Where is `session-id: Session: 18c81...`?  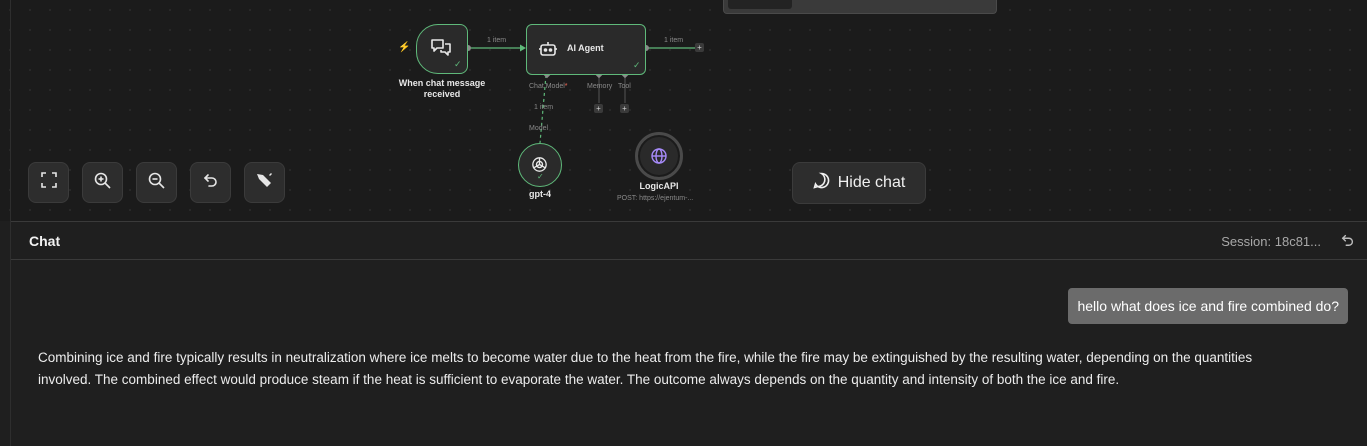 session-id: Session: 18c81... is located at coordinates (1271, 241).